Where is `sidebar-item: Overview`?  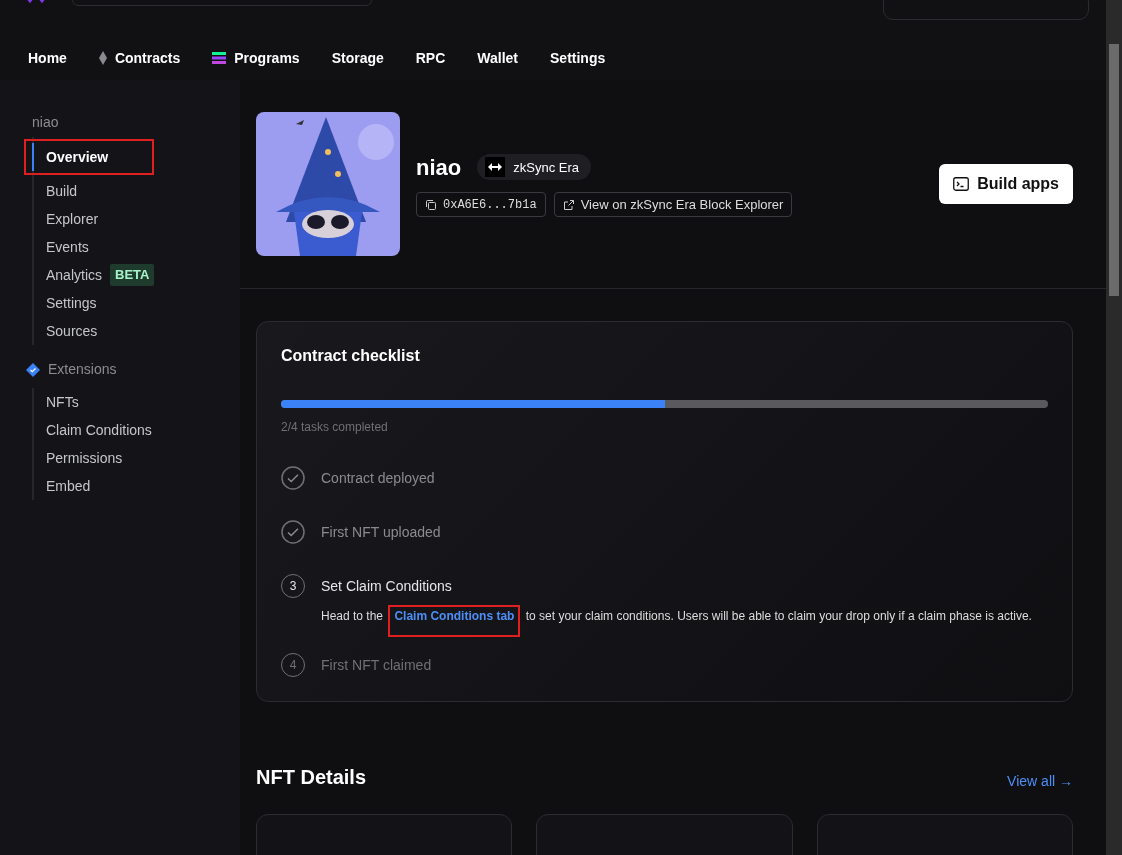 sidebar-item: Overview is located at coordinates (70, 157).